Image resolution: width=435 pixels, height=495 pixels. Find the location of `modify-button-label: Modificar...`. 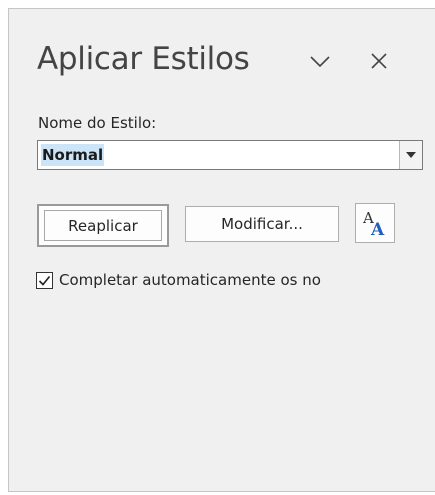

modify-button-label: Modificar... is located at coordinates (262, 224).